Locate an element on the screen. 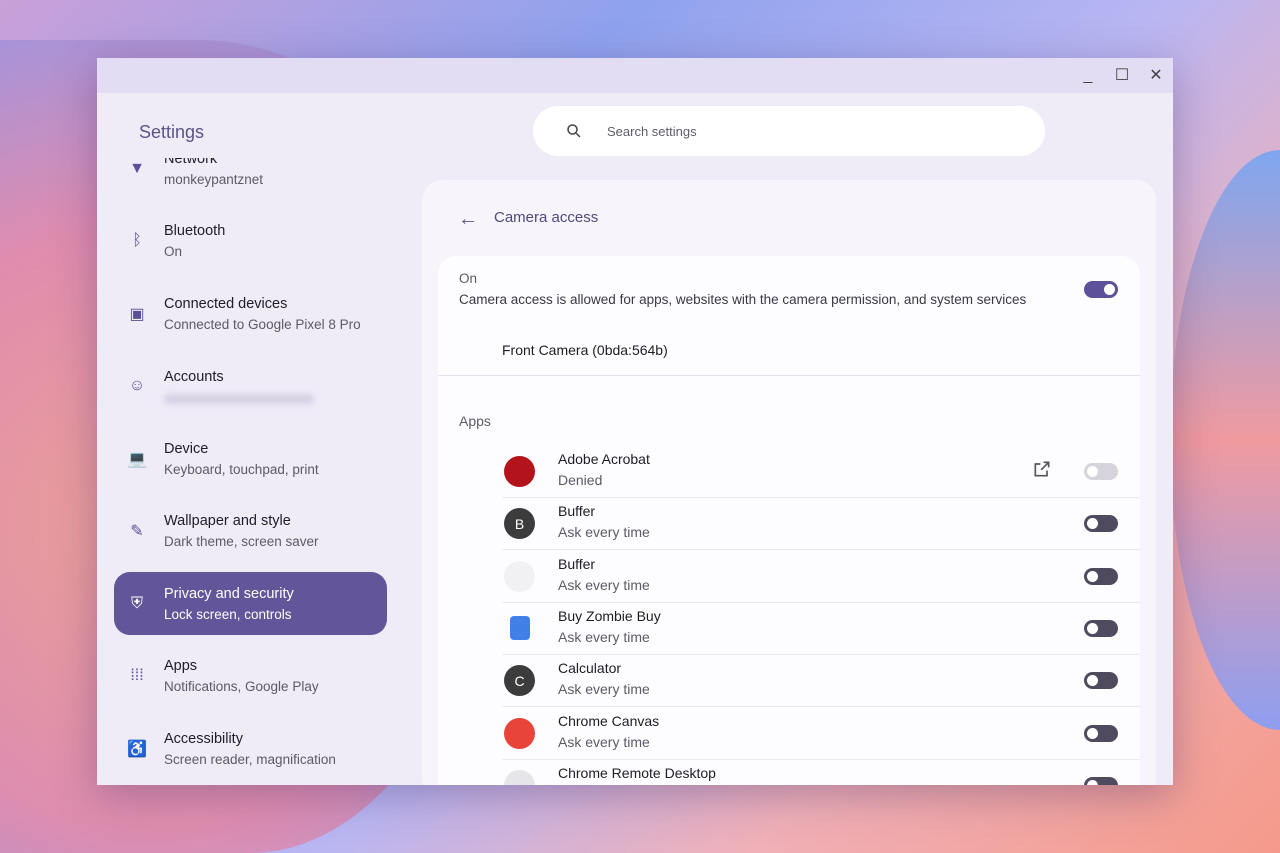  sidebar-item-title: Accessibility is located at coordinates (203, 738).